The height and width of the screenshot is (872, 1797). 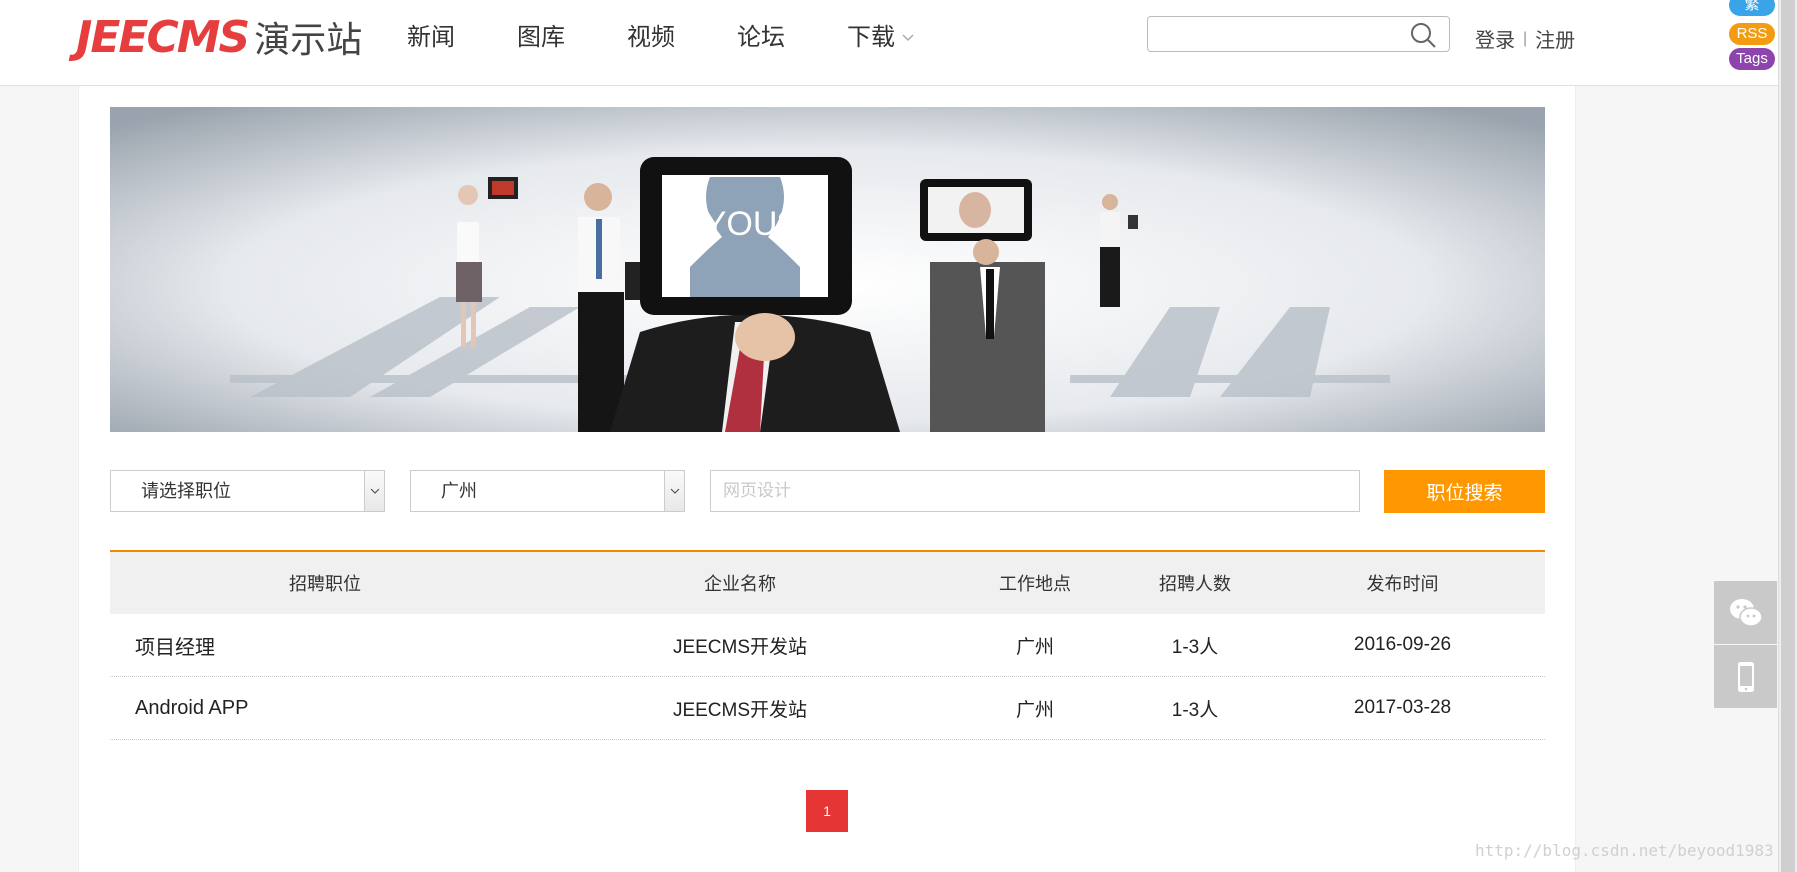 What do you see at coordinates (1752, 8) in the screenshot?
I see `traditional-chinese-badge: 繁` at bounding box center [1752, 8].